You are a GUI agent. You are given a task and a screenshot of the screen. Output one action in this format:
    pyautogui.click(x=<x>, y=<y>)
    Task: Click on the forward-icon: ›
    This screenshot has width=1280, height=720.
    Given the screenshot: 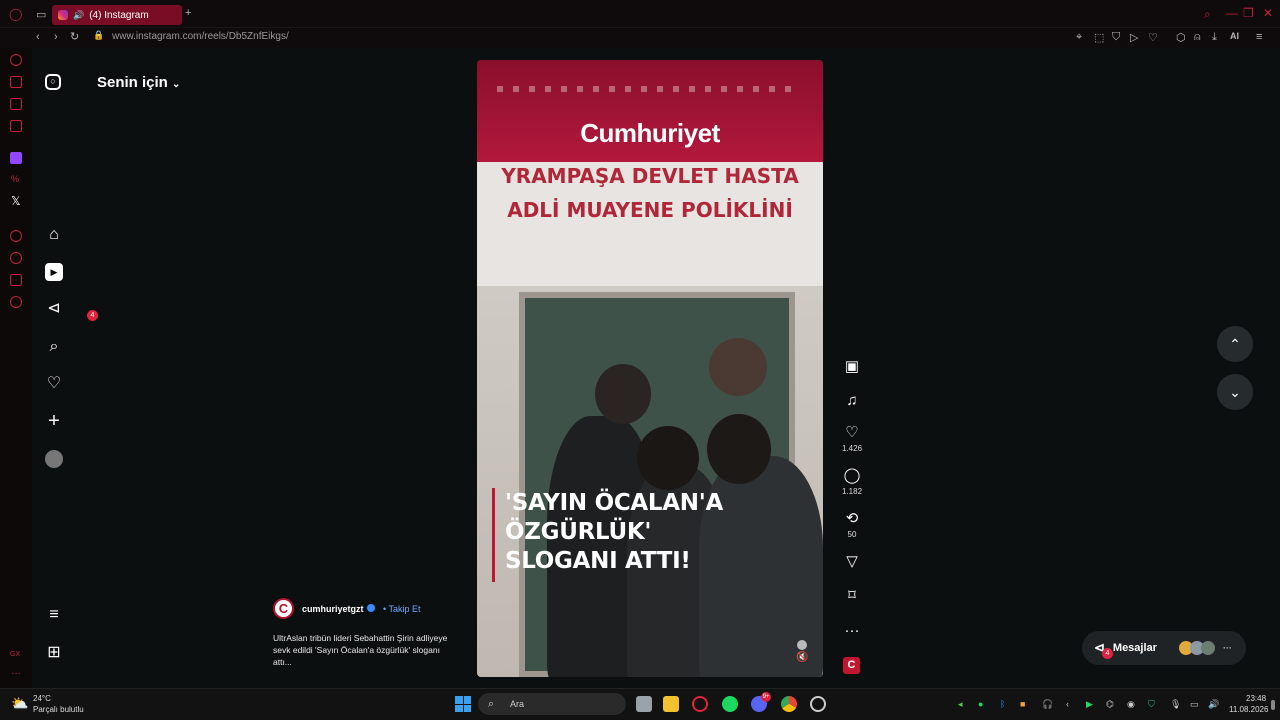 What is the action you would take?
    pyautogui.click(x=56, y=37)
    